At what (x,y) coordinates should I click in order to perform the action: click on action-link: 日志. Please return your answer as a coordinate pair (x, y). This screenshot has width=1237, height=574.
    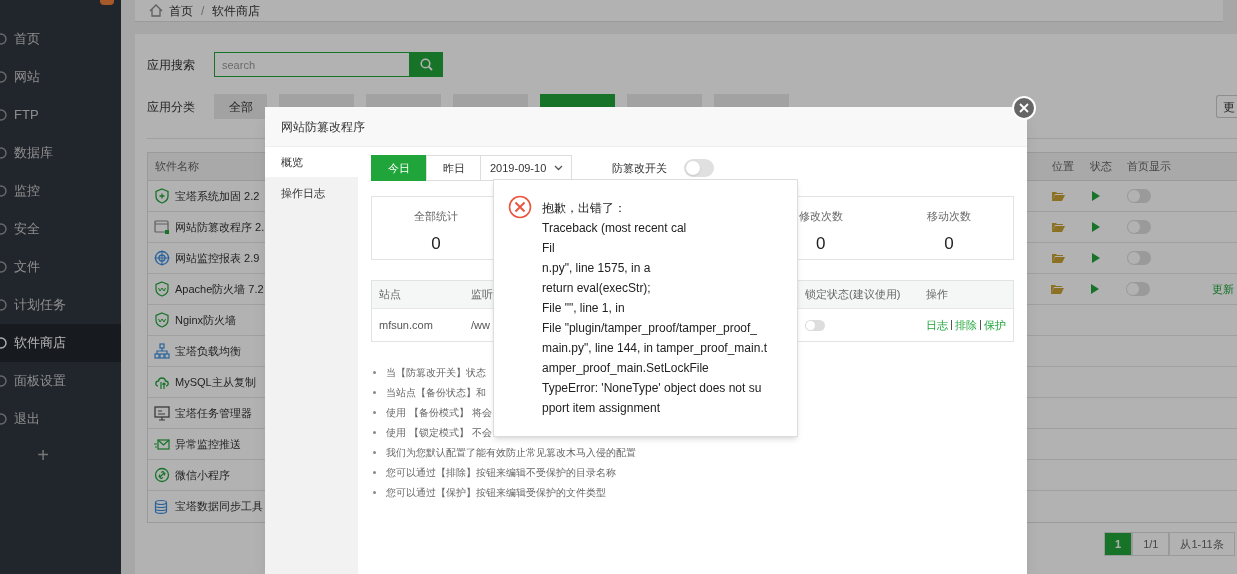
    Looking at the image, I should click on (937, 325).